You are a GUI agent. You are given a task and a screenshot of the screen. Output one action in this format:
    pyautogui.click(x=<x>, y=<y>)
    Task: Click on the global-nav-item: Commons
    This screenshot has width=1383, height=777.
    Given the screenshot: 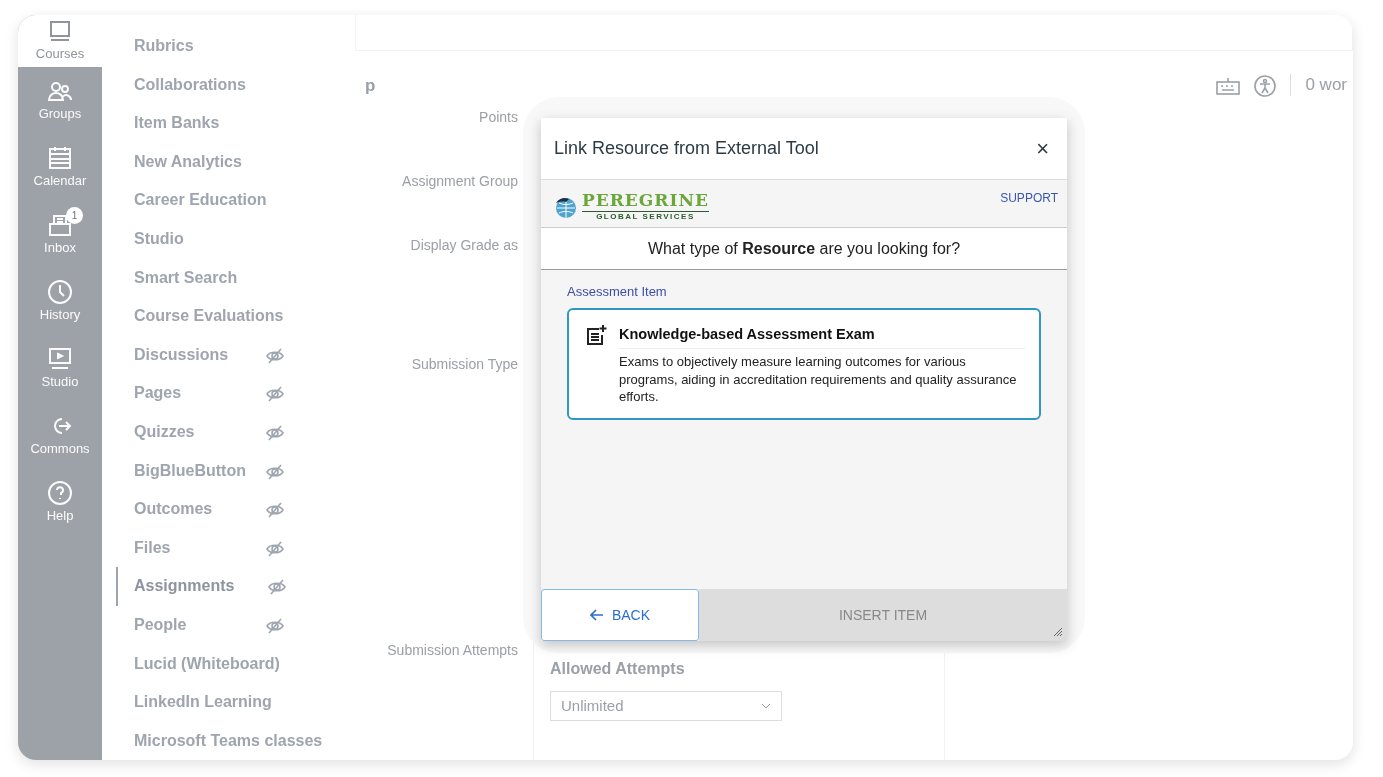 What is the action you would take?
    pyautogui.click(x=60, y=435)
    